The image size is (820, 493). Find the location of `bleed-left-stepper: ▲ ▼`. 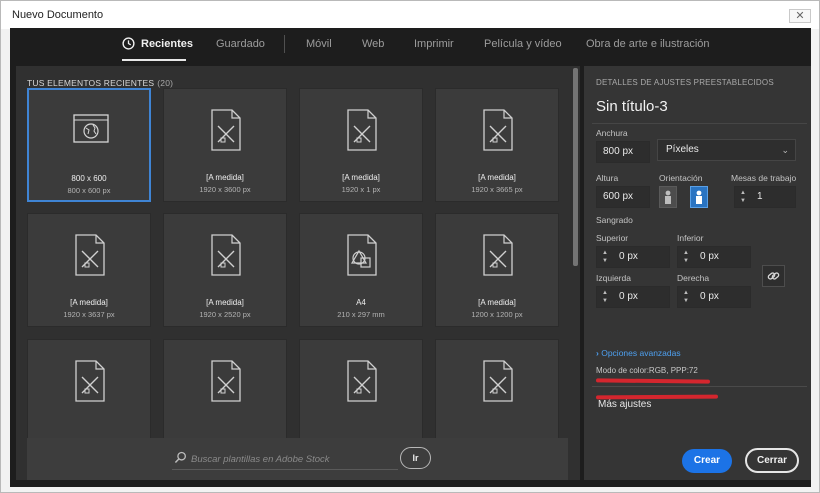

bleed-left-stepper: ▲ ▼ is located at coordinates (605, 297).